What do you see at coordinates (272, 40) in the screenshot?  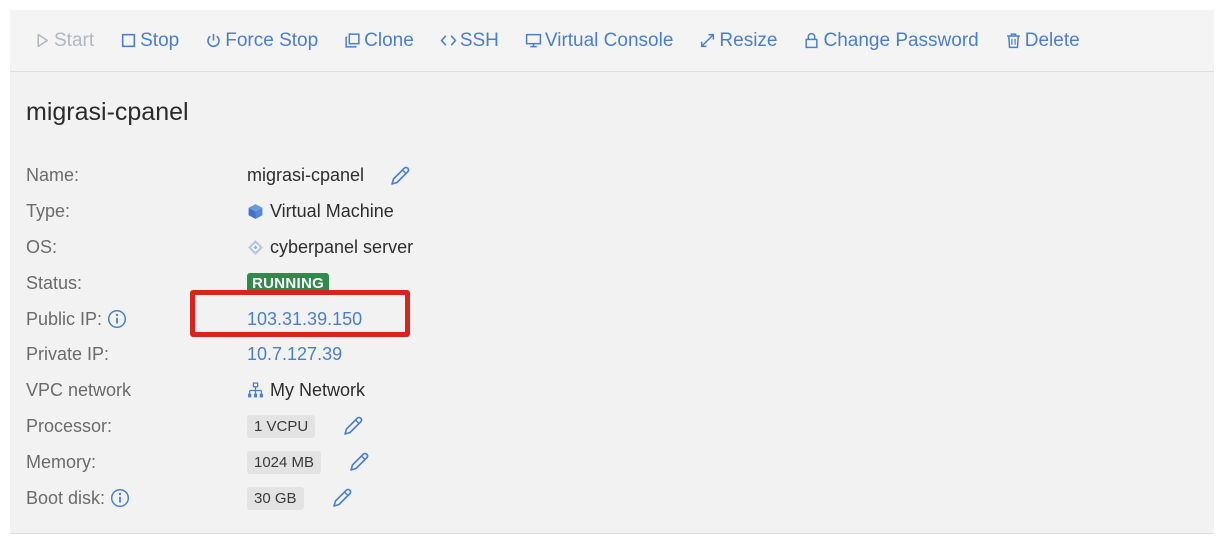 I see `force-stop-button-label: Force Stop` at bounding box center [272, 40].